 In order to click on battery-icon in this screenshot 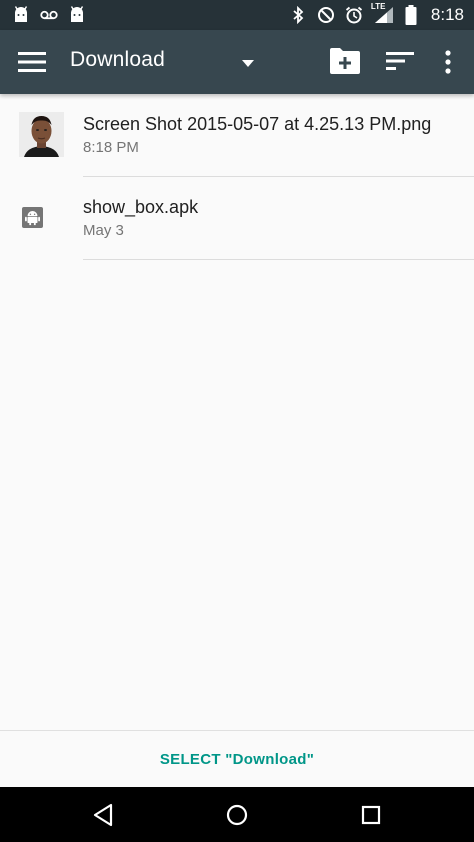, I will do `click(411, 15)`.